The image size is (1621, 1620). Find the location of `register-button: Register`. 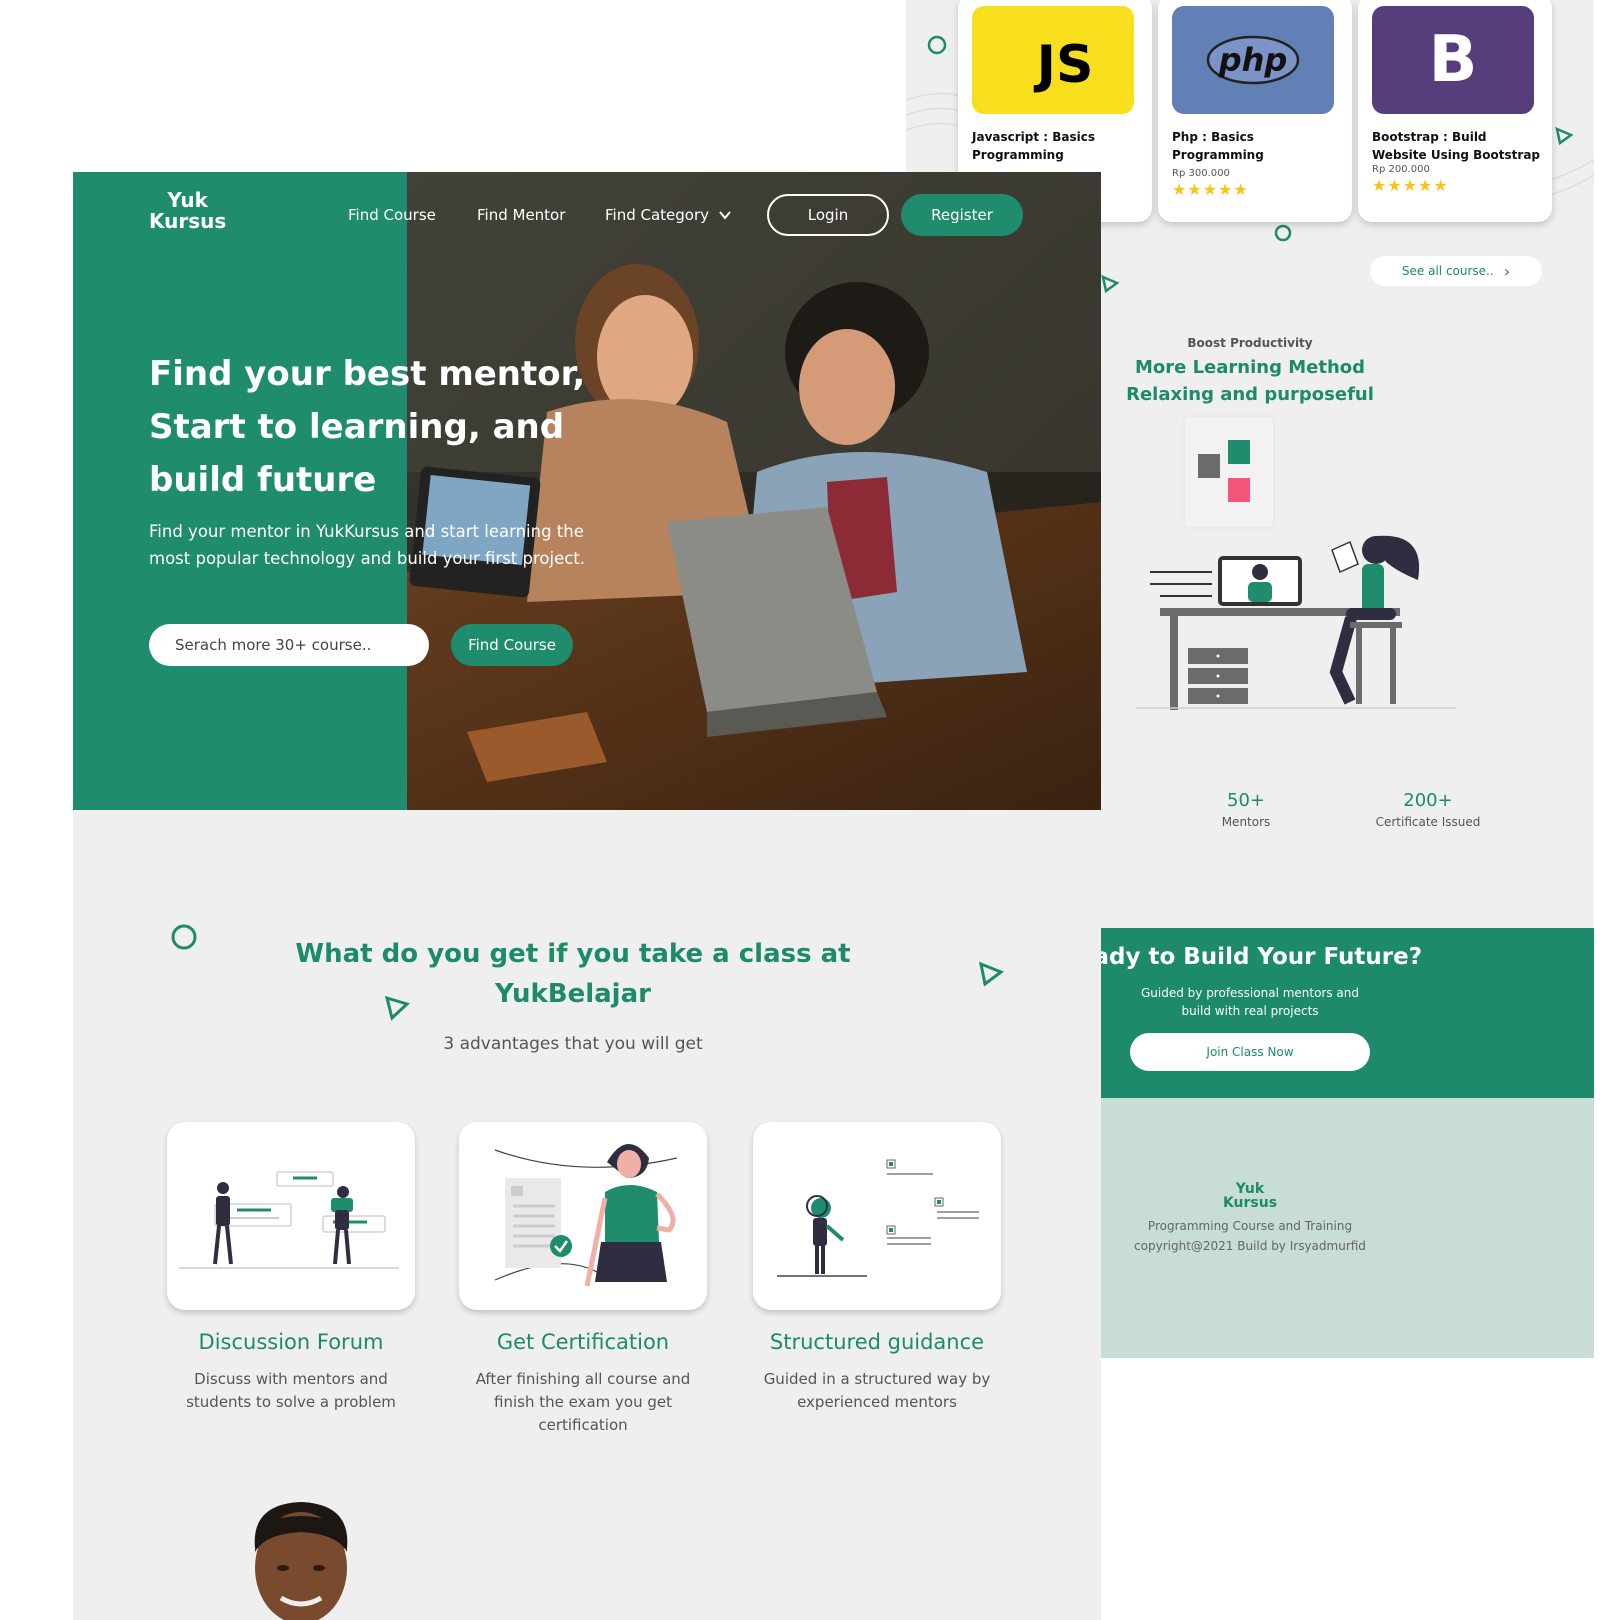

register-button: Register is located at coordinates (962, 215).